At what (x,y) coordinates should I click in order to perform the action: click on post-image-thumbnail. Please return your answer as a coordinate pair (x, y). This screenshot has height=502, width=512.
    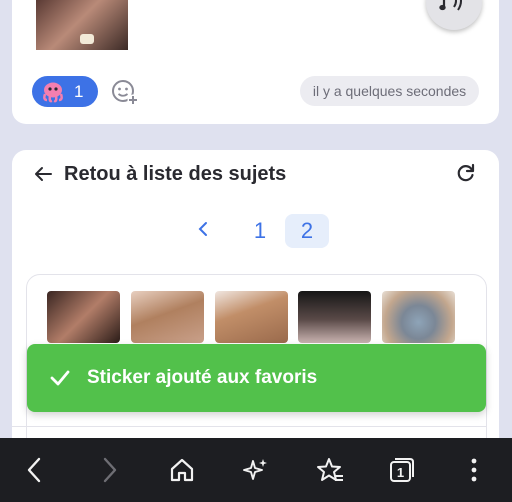
    Looking at the image, I should click on (82, 25).